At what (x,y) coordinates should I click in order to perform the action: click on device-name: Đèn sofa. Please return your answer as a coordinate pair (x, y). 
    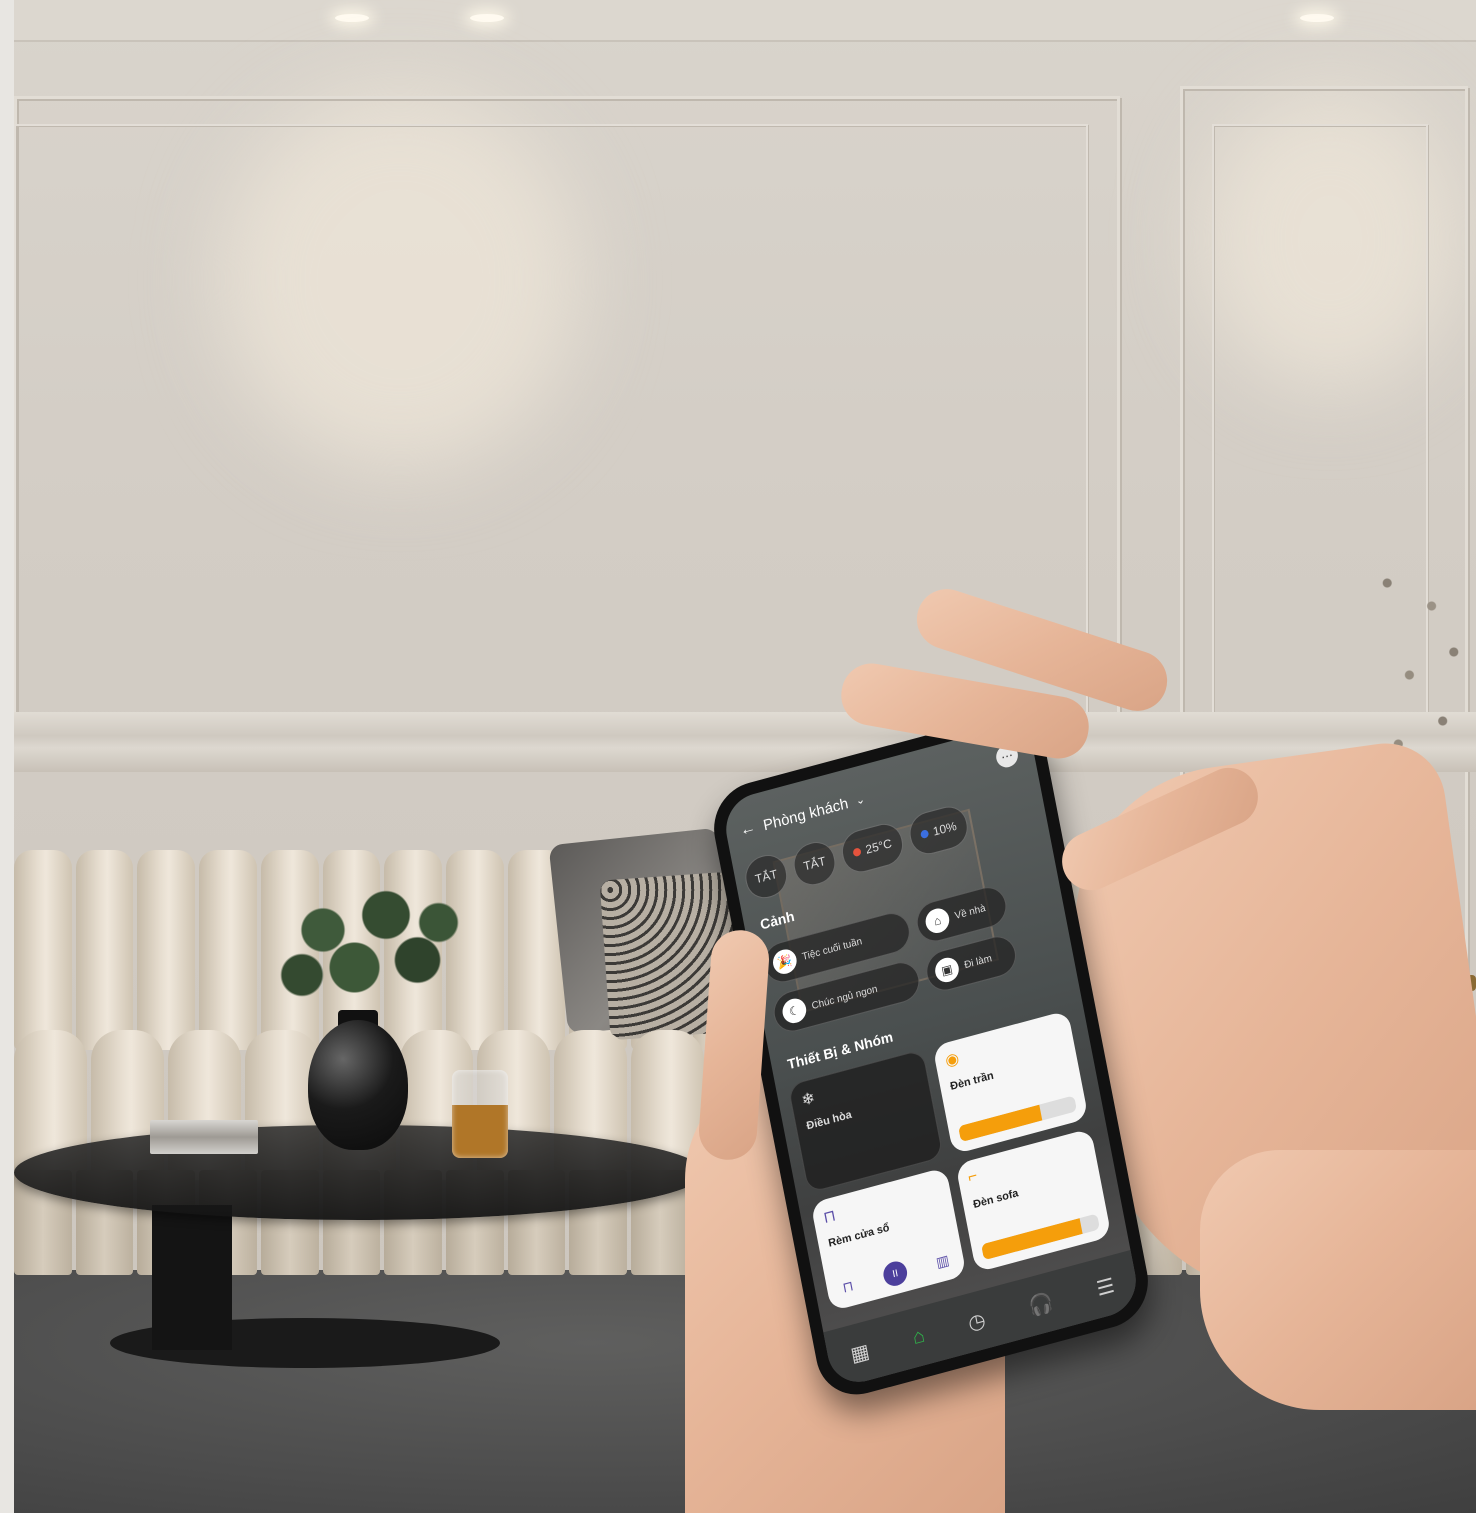
    Looking at the image, I should click on (996, 1199).